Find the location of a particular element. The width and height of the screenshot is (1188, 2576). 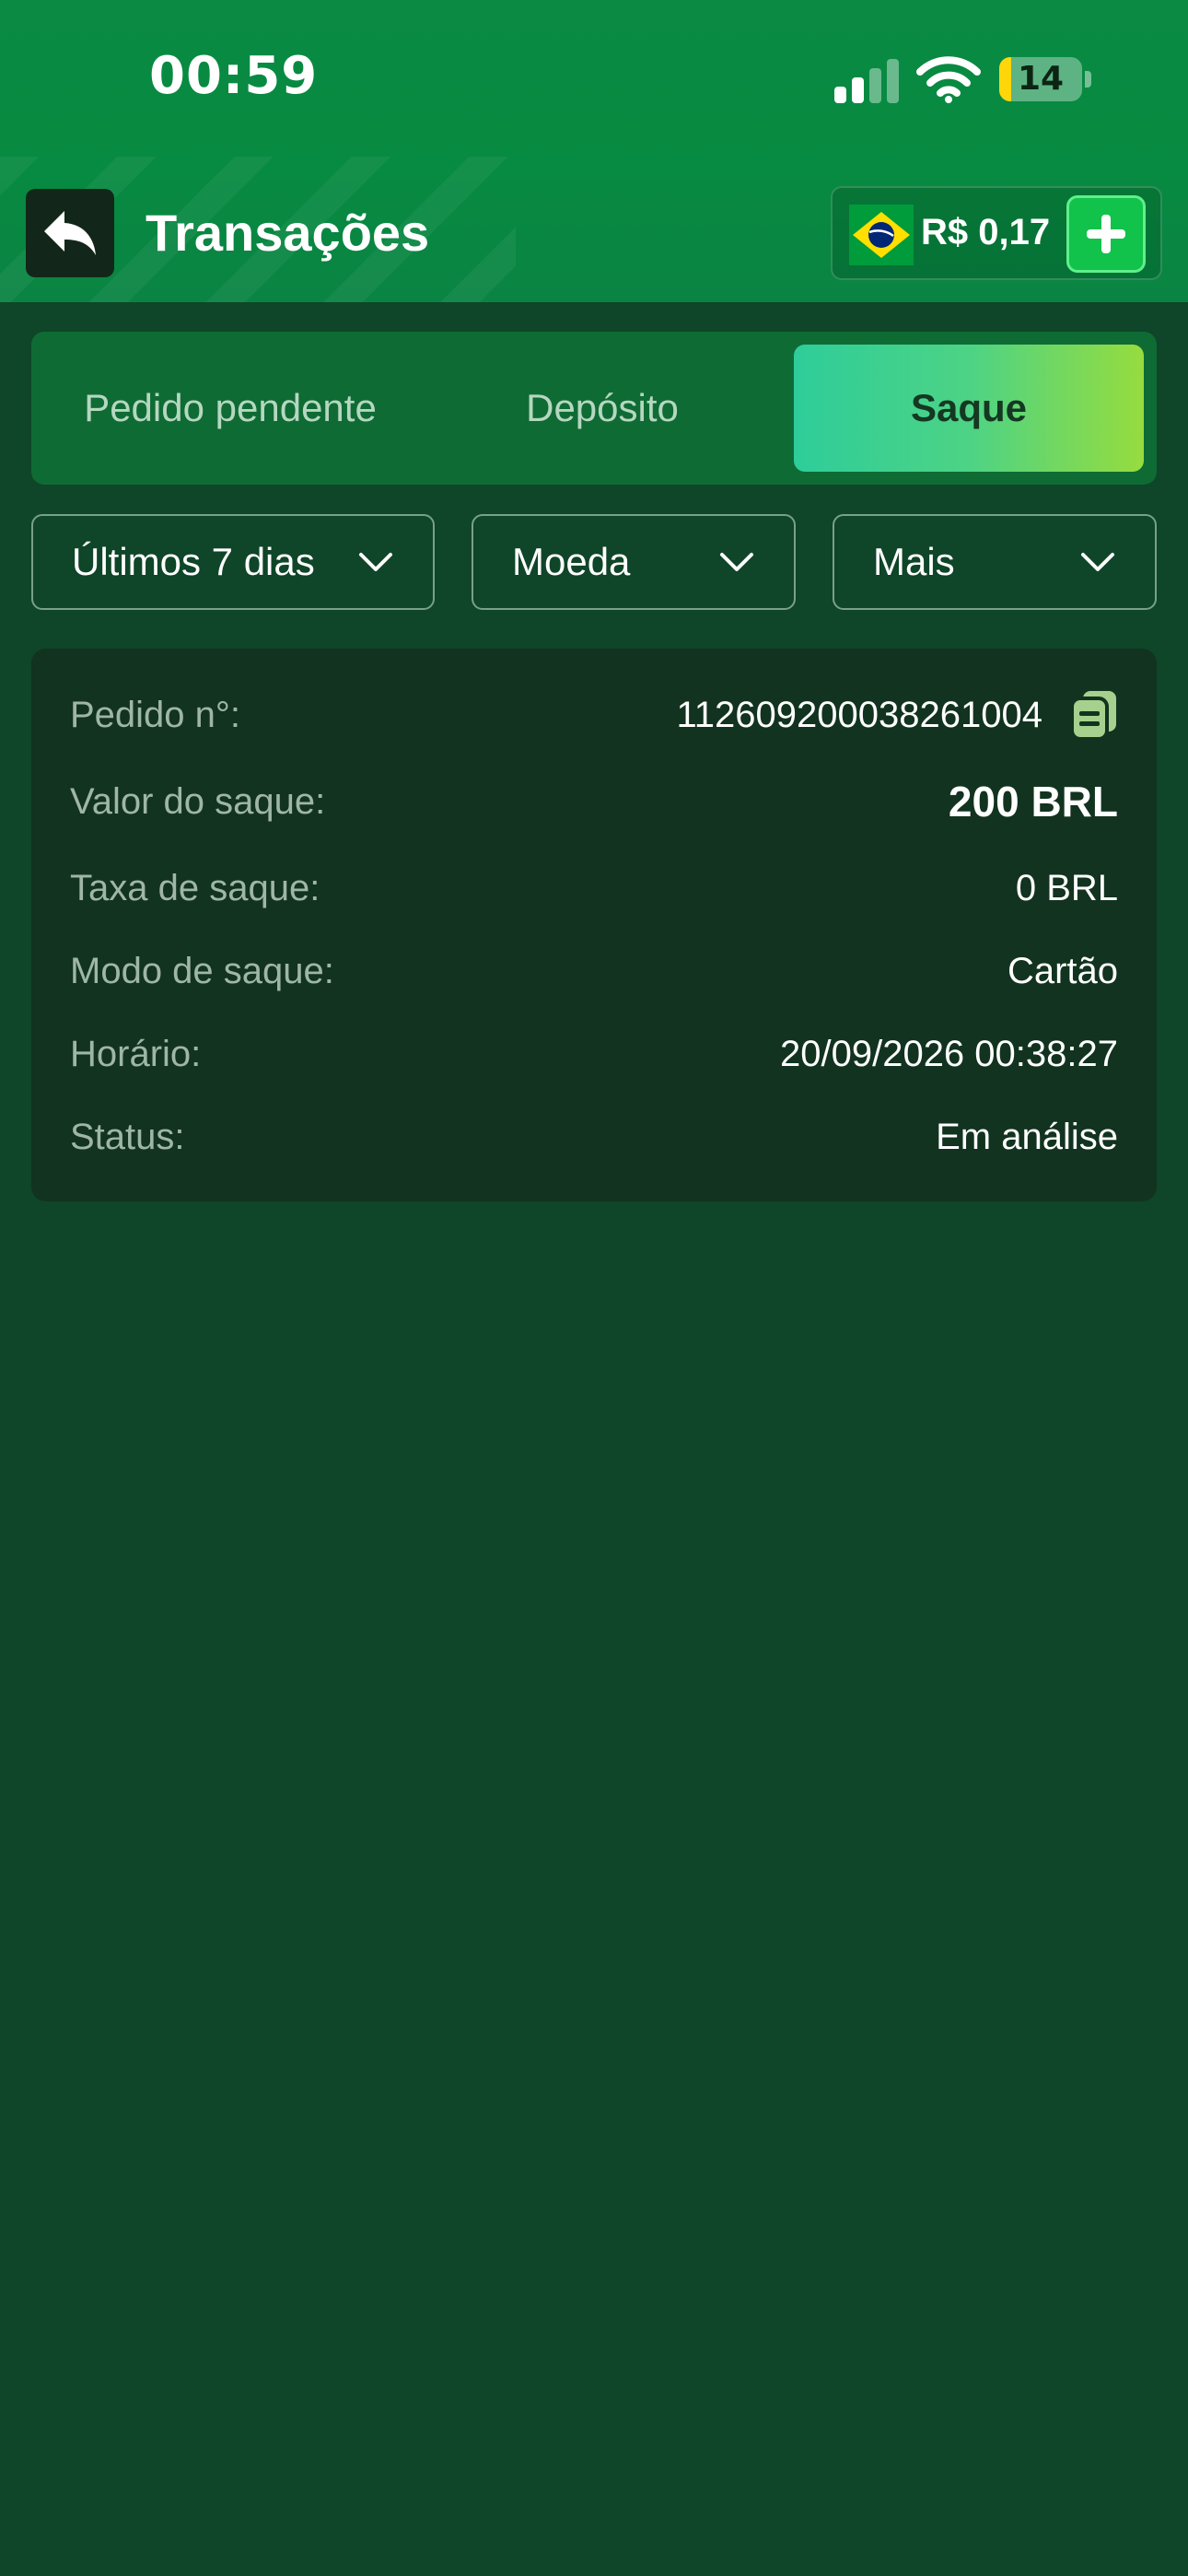

back-arrow-icon is located at coordinates (70, 233).